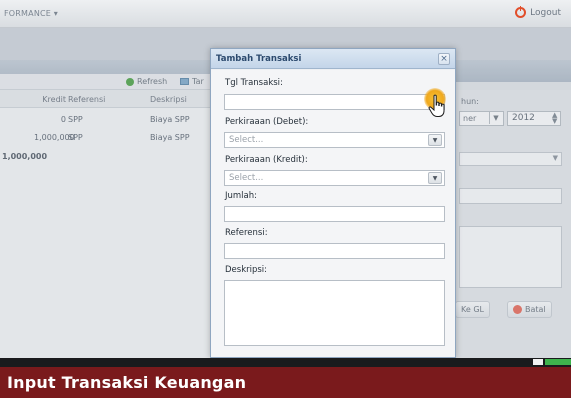 The width and height of the screenshot is (571, 398). I want to click on jumlah-label: Jumlah:, so click(241, 196).